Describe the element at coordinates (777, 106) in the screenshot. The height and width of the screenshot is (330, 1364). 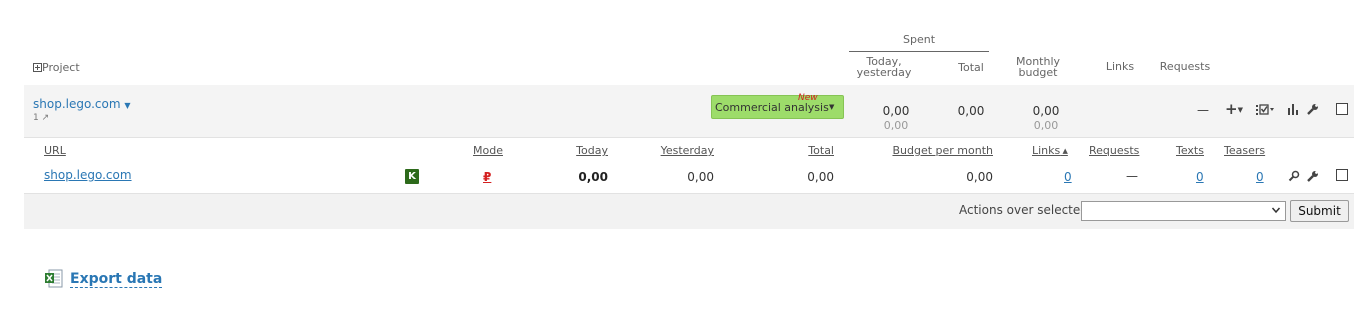
I see `commercial-analysis-button: Commercial analysis New ▼` at that location.